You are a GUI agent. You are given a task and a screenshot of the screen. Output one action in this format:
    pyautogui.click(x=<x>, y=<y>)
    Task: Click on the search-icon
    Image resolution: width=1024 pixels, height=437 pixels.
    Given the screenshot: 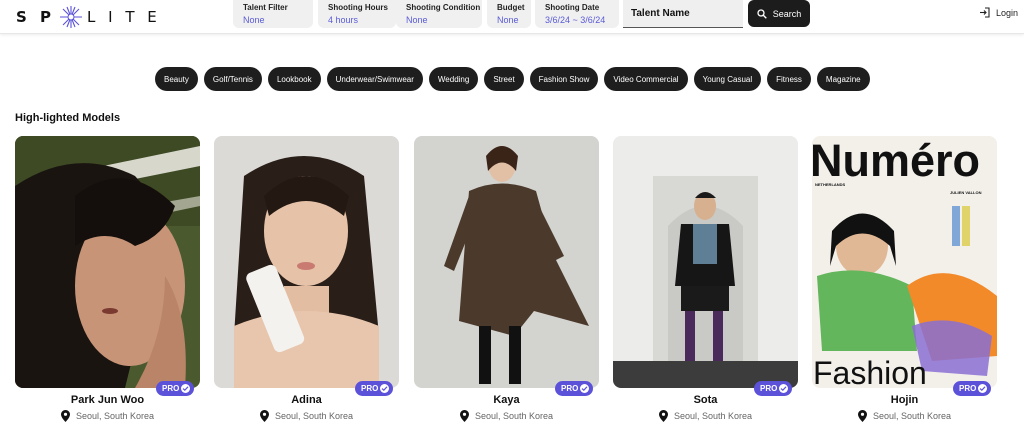 What is the action you would take?
    pyautogui.click(x=762, y=13)
    